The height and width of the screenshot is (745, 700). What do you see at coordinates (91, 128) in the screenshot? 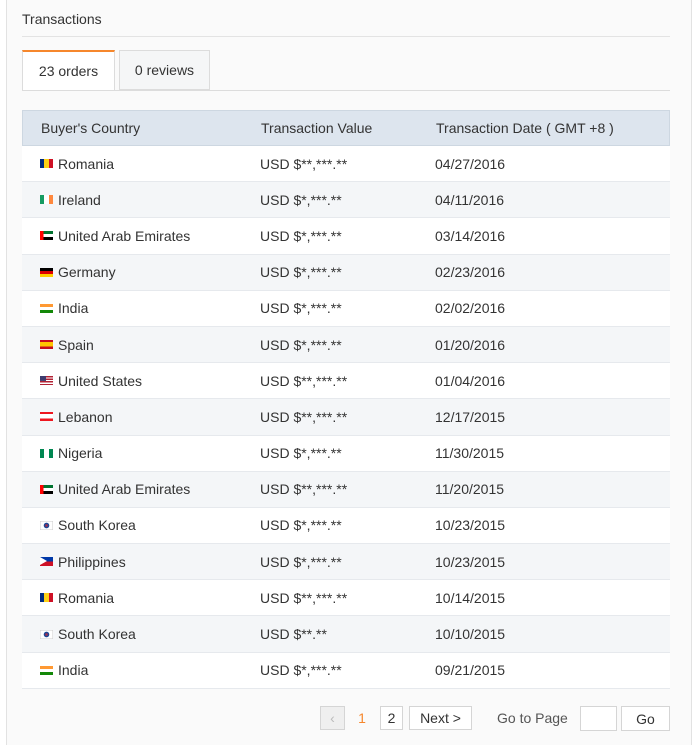
I see `header-buyers-country: Buyer's Country` at bounding box center [91, 128].